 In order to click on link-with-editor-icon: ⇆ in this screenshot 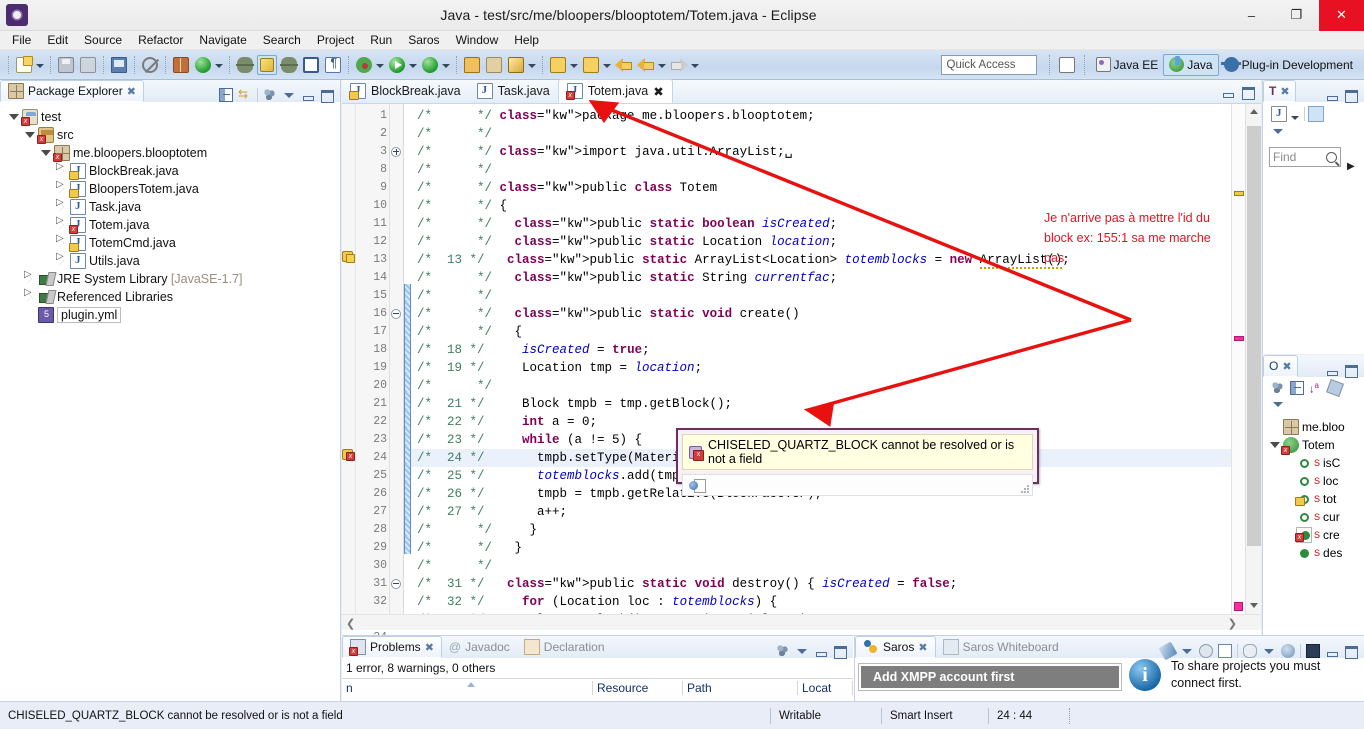, I will do `click(245, 95)`.